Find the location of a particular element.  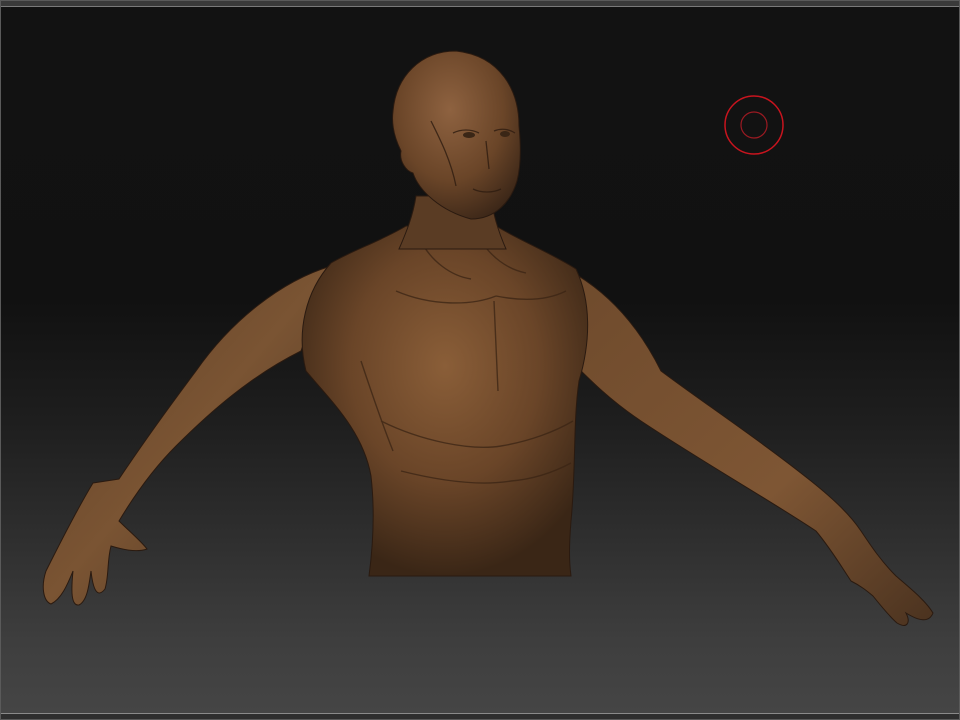

brush-cursor-icon is located at coordinates (755, 126).